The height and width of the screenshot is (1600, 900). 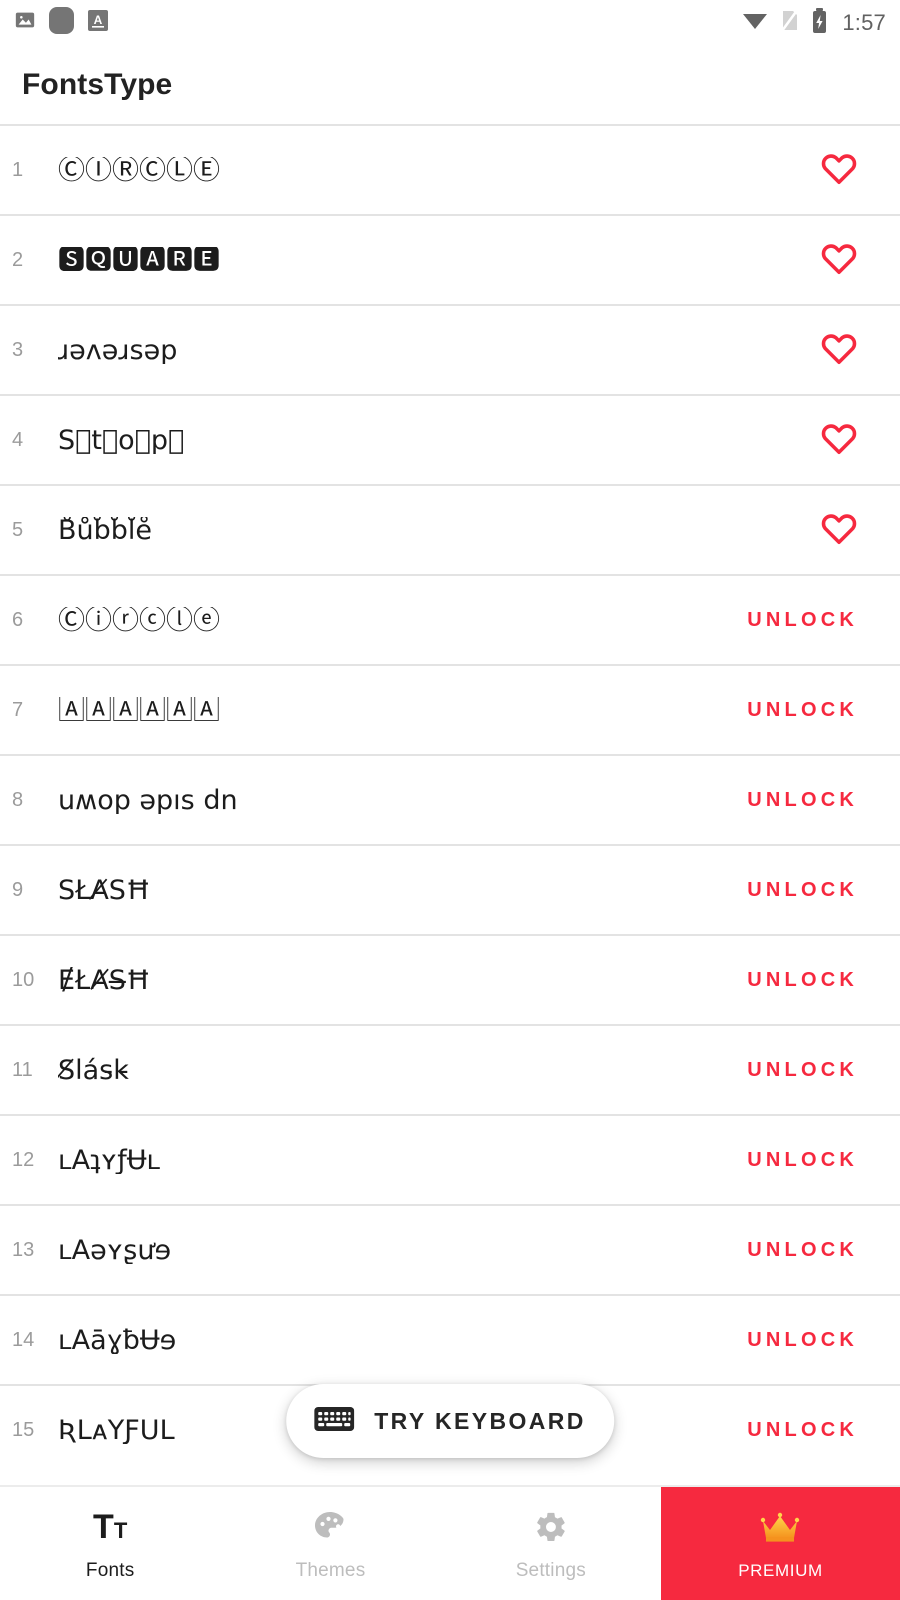 I want to click on row-index: 15, so click(x=23, y=1429).